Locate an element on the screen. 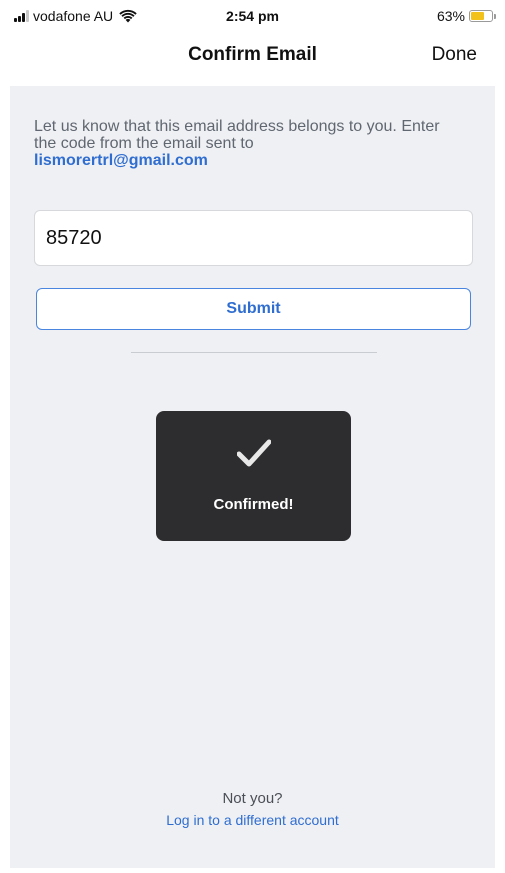  battery-icon is located at coordinates (482, 16).